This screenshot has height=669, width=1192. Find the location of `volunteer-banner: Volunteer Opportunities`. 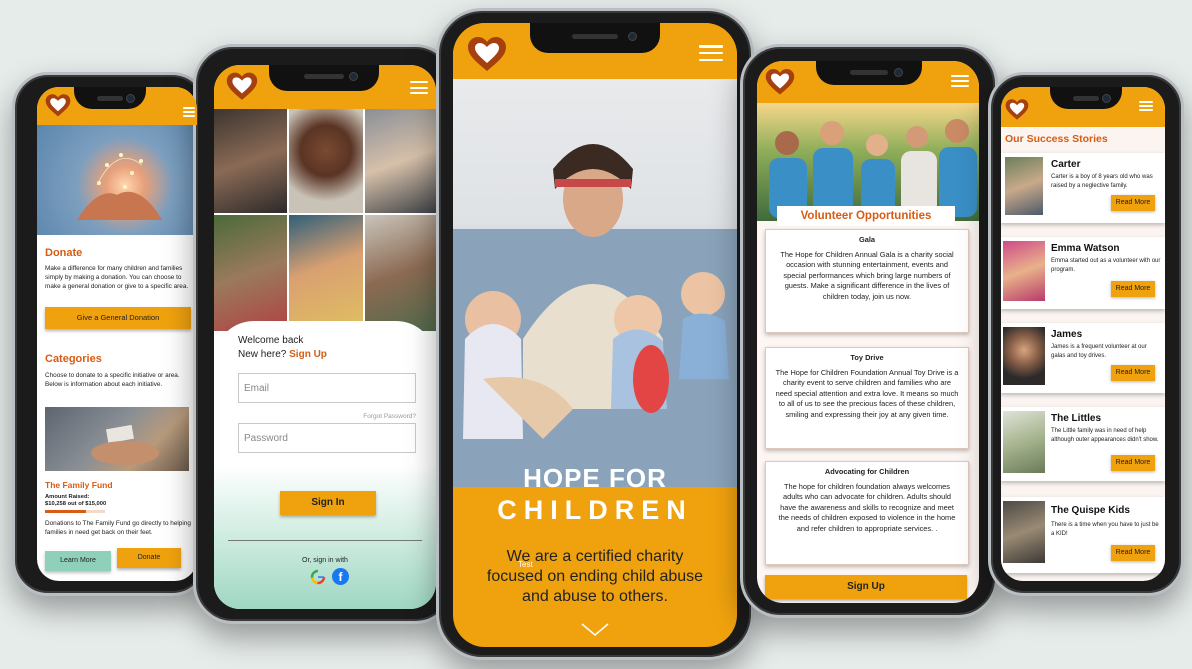

volunteer-banner: Volunteer Opportunities is located at coordinates (866, 216).